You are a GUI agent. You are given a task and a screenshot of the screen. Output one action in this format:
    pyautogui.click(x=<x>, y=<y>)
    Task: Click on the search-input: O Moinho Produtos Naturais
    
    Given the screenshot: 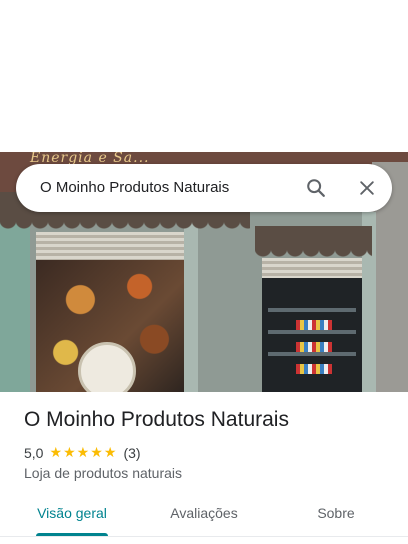 What is the action you would take?
    pyautogui.click(x=134, y=188)
    